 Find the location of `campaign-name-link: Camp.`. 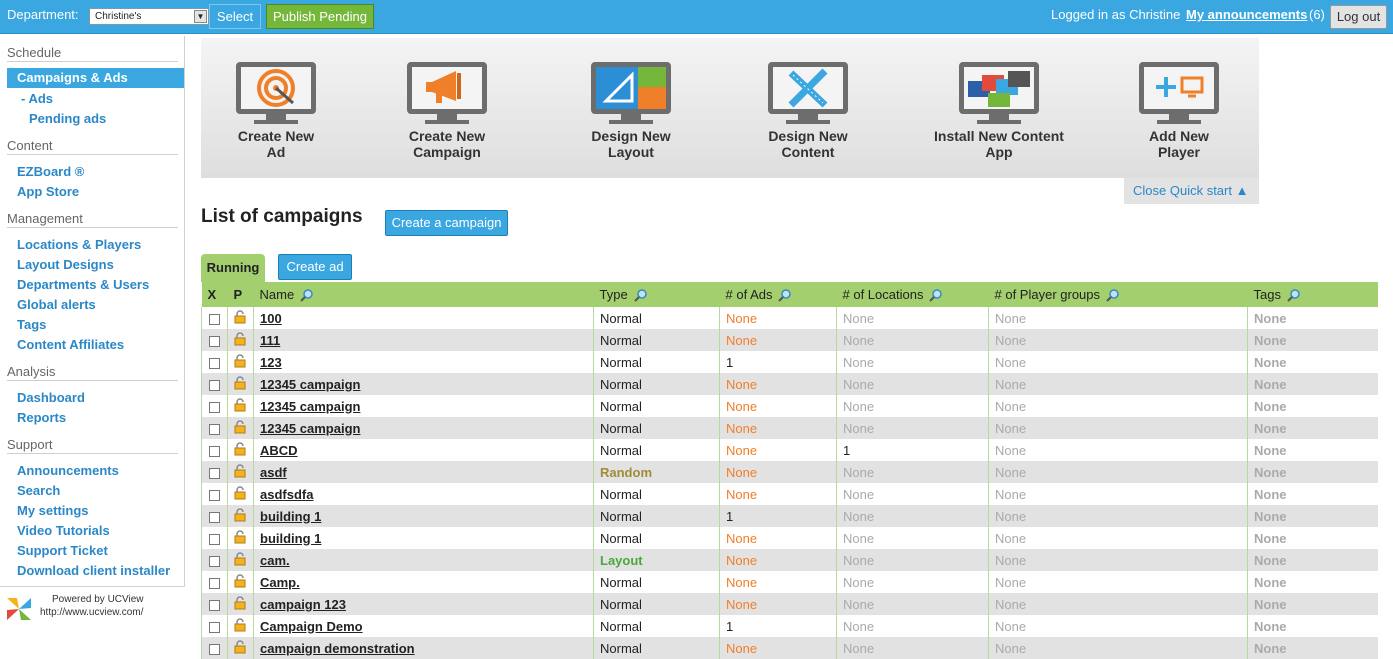

campaign-name-link: Camp. is located at coordinates (280, 582).